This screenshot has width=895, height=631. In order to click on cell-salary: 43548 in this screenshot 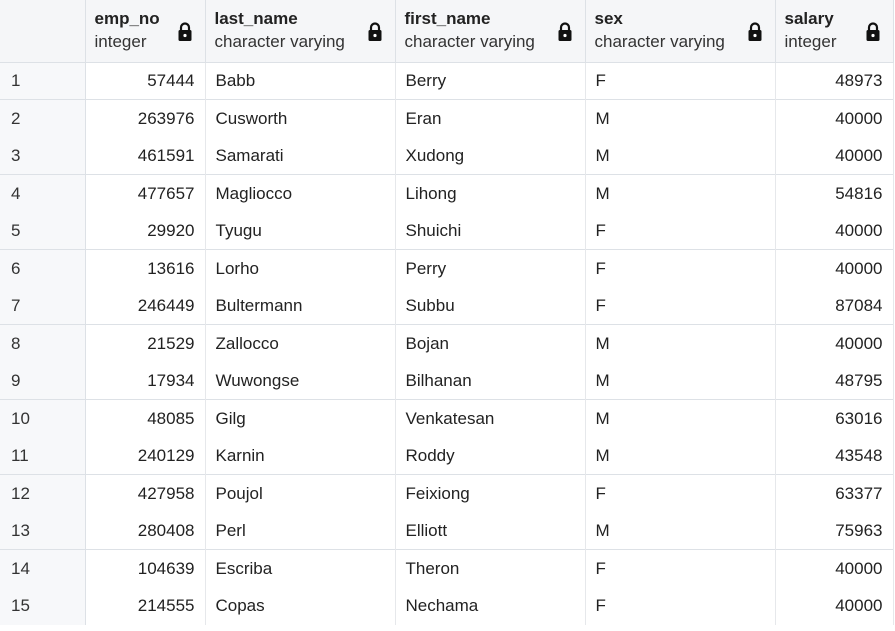, I will do `click(834, 456)`.